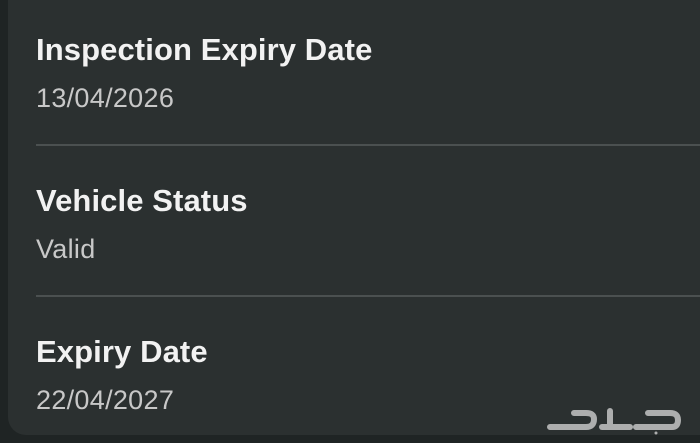 Image resolution: width=700 pixels, height=443 pixels. Describe the element at coordinates (105, 98) in the screenshot. I see `inspection-expiry-value: 13/04/2026` at that location.